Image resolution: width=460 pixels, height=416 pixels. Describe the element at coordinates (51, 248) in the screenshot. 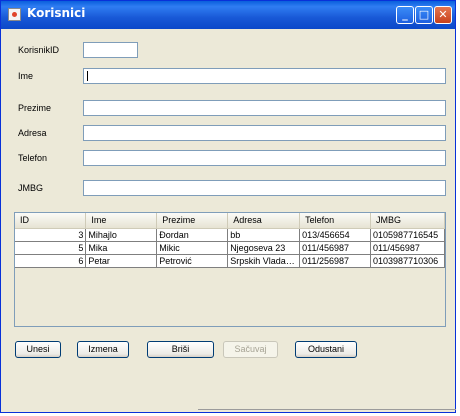

I see `cell-id: 5` at that location.